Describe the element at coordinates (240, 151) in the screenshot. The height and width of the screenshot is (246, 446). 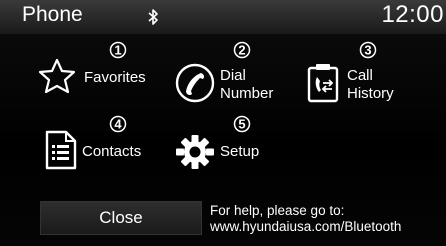
I see `setup-label: Setup` at that location.